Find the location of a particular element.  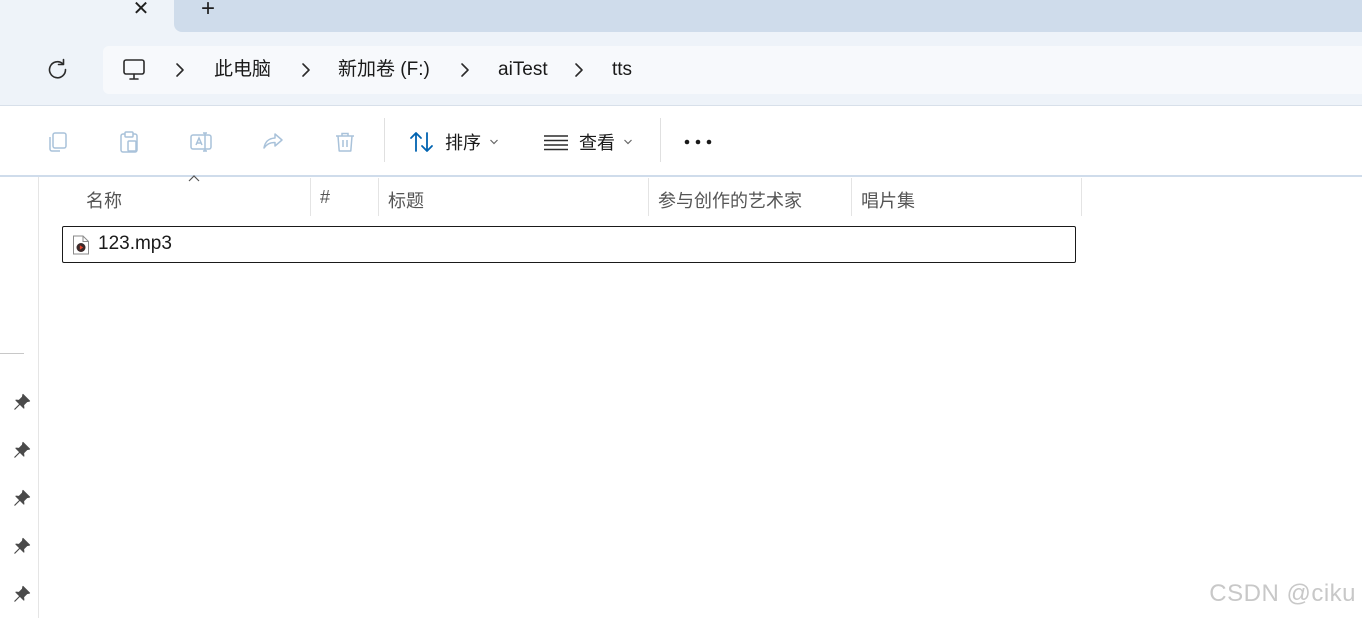

more-options-button is located at coordinates (698, 142).